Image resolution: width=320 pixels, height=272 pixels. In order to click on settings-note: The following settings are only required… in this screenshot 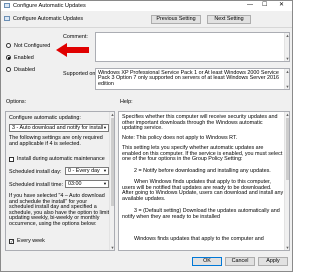, I will do `click(56, 141)`.